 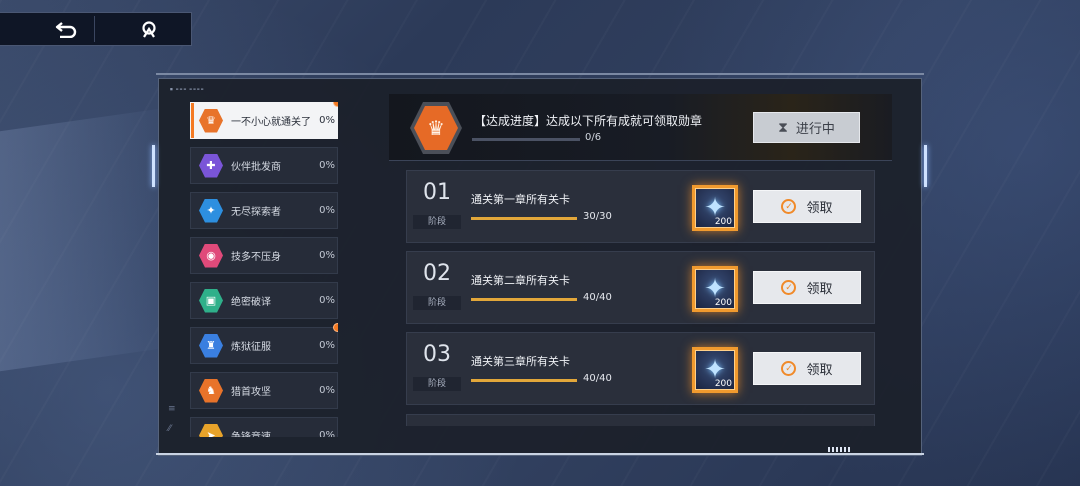 I want to click on side-slash-icon: ⁄⁄, so click(x=170, y=429).